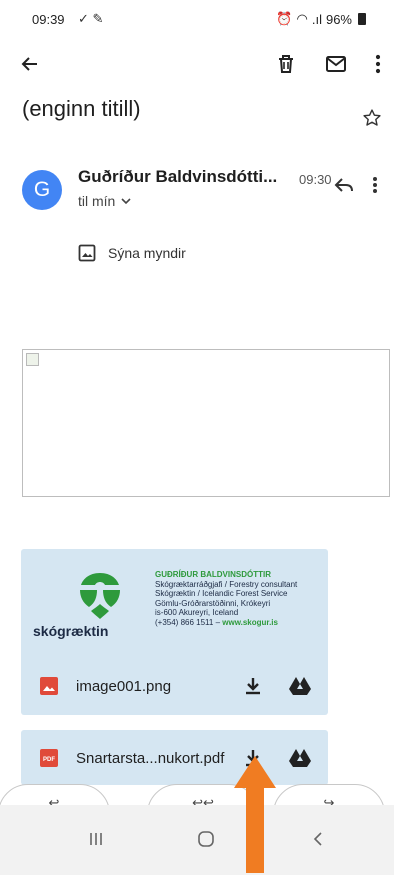  Describe the element at coordinates (221, 593) in the screenshot. I see `signature-line: Skógræktin / Icelandic Forest Service` at that location.